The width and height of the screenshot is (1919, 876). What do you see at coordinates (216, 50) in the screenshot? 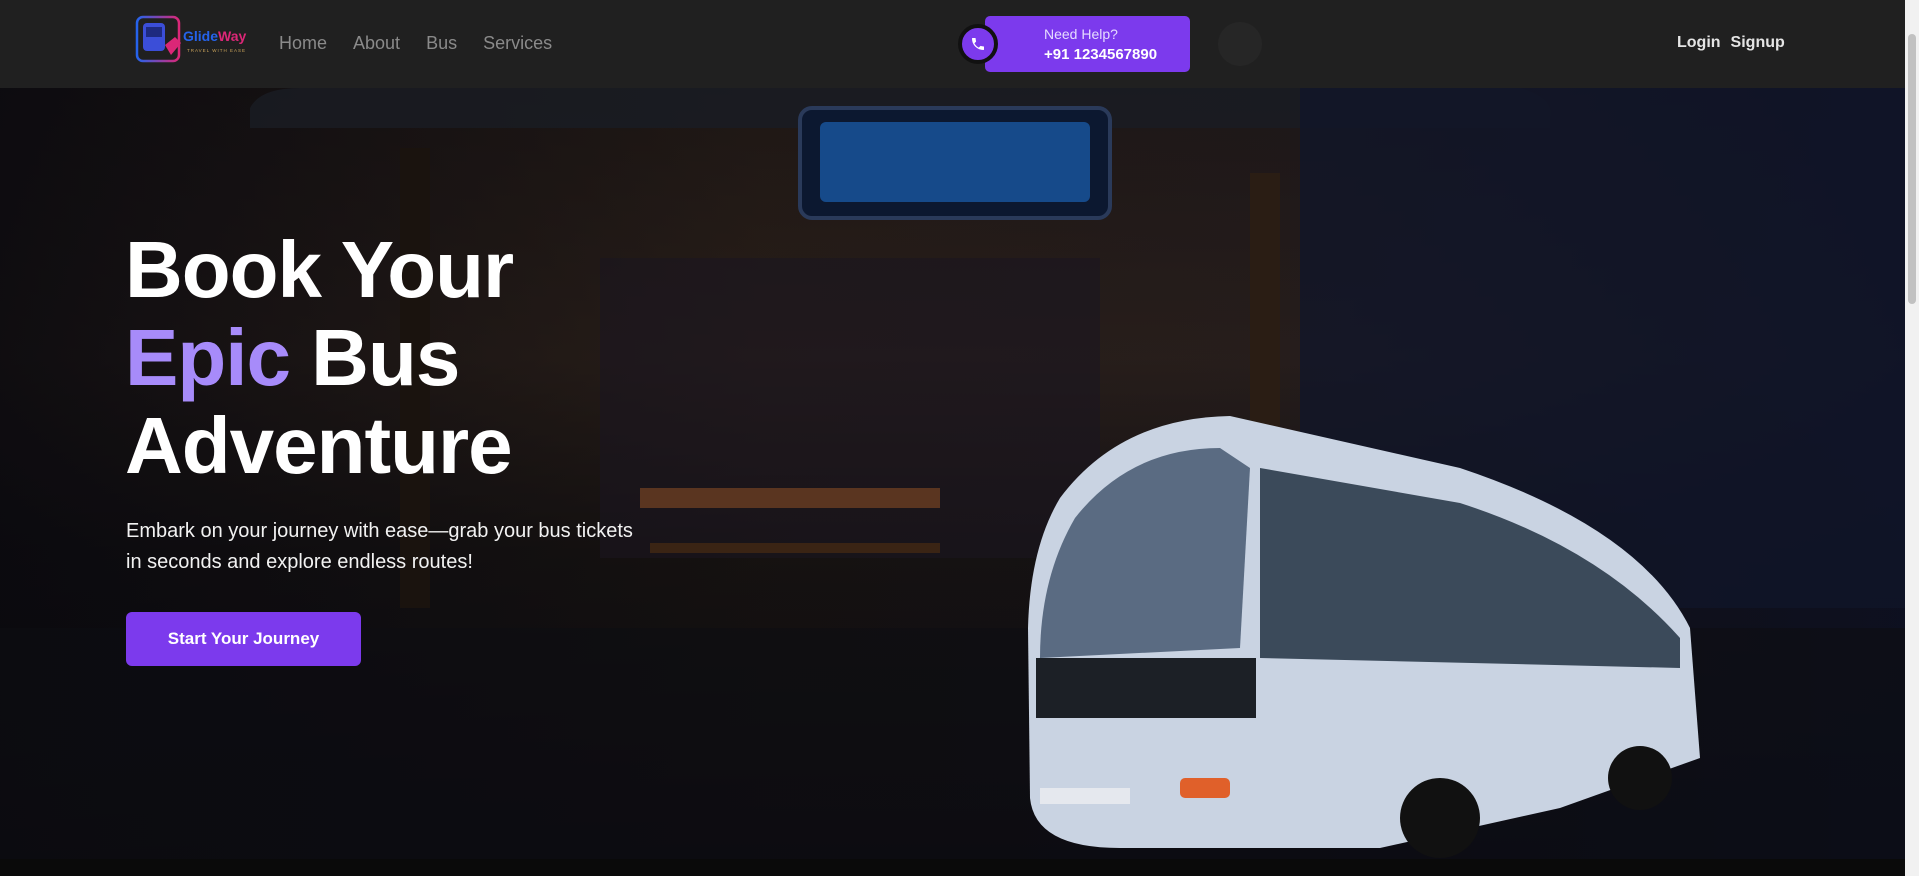
I see `svg-text: TRAVEL WITH EASE` at bounding box center [216, 50].